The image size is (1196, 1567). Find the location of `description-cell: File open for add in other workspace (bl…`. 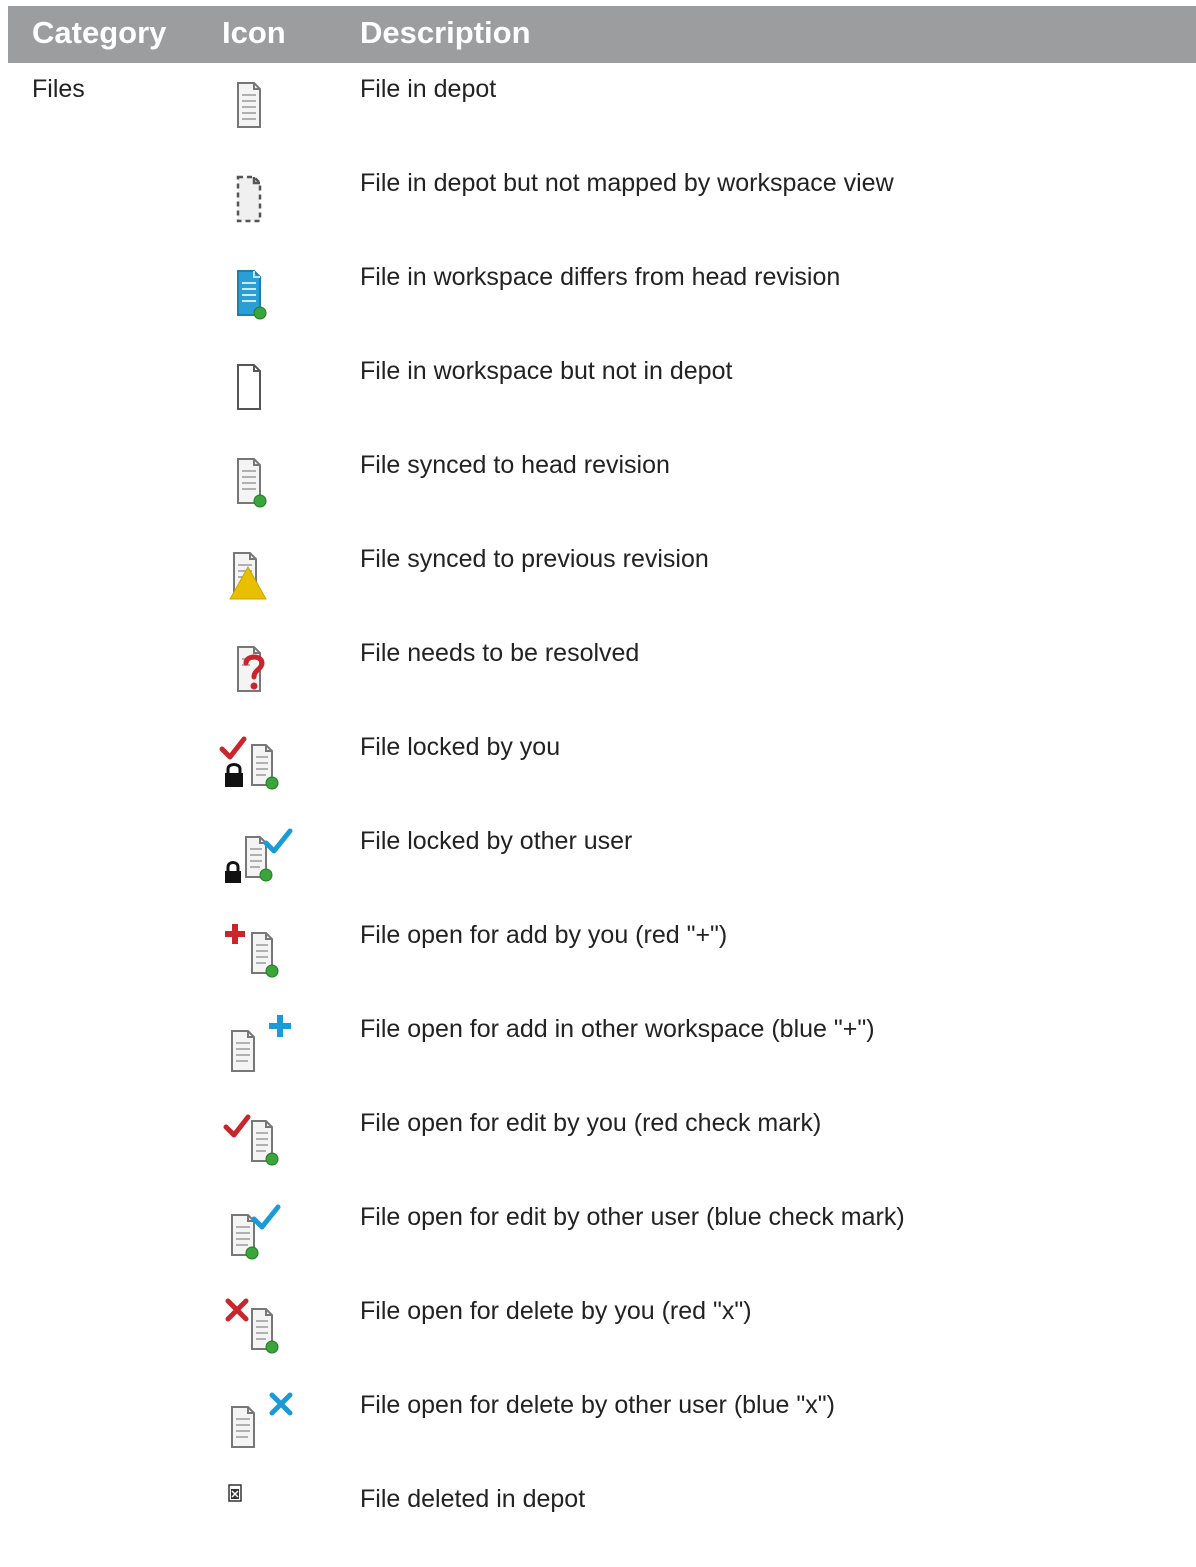

description-cell: File open for add in other workspace (bl… is located at coordinates (617, 1029).